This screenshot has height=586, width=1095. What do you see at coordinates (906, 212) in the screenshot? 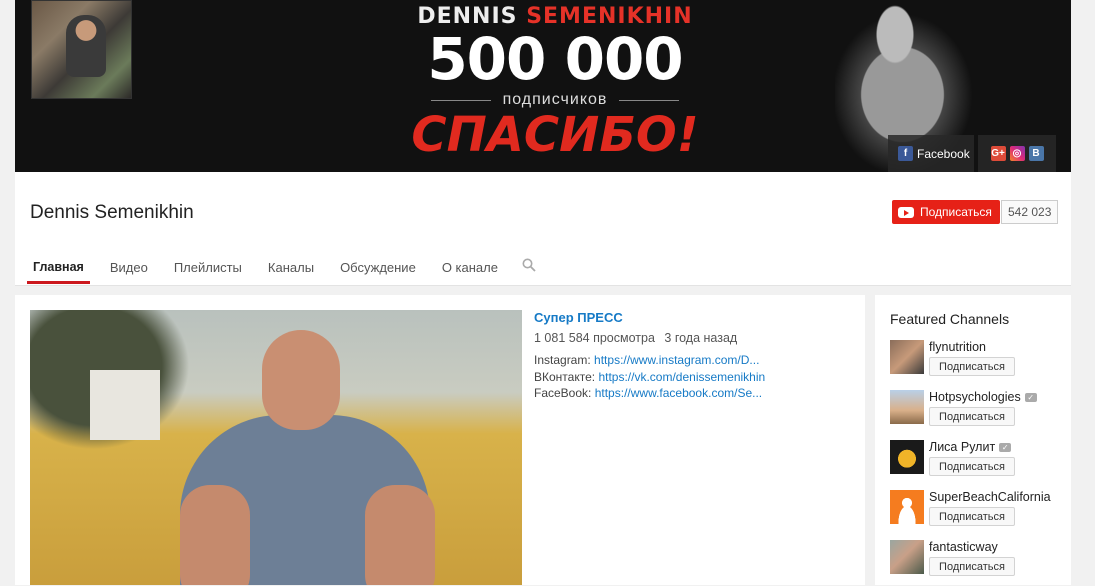
I see `youtube-icon` at bounding box center [906, 212].